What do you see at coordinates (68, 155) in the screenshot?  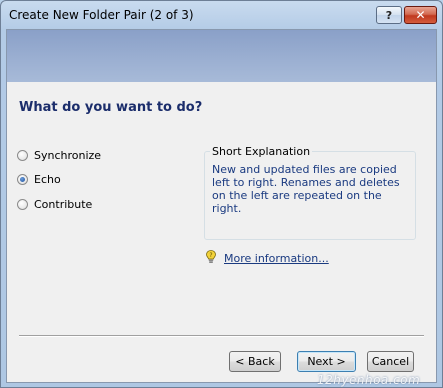 I see `option-label: Synchronize` at bounding box center [68, 155].